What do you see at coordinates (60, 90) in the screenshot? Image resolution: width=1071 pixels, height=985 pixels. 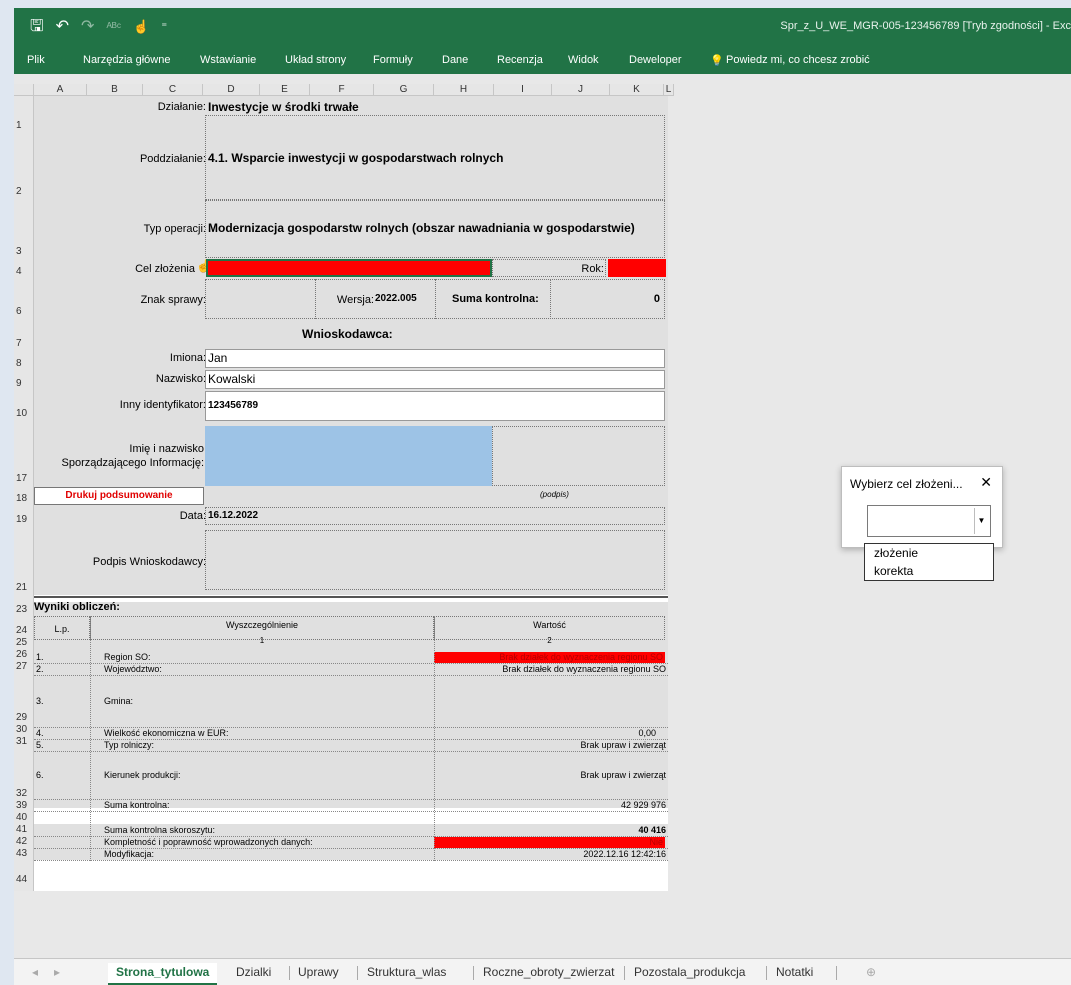 I see `column-header: A` at bounding box center [60, 90].